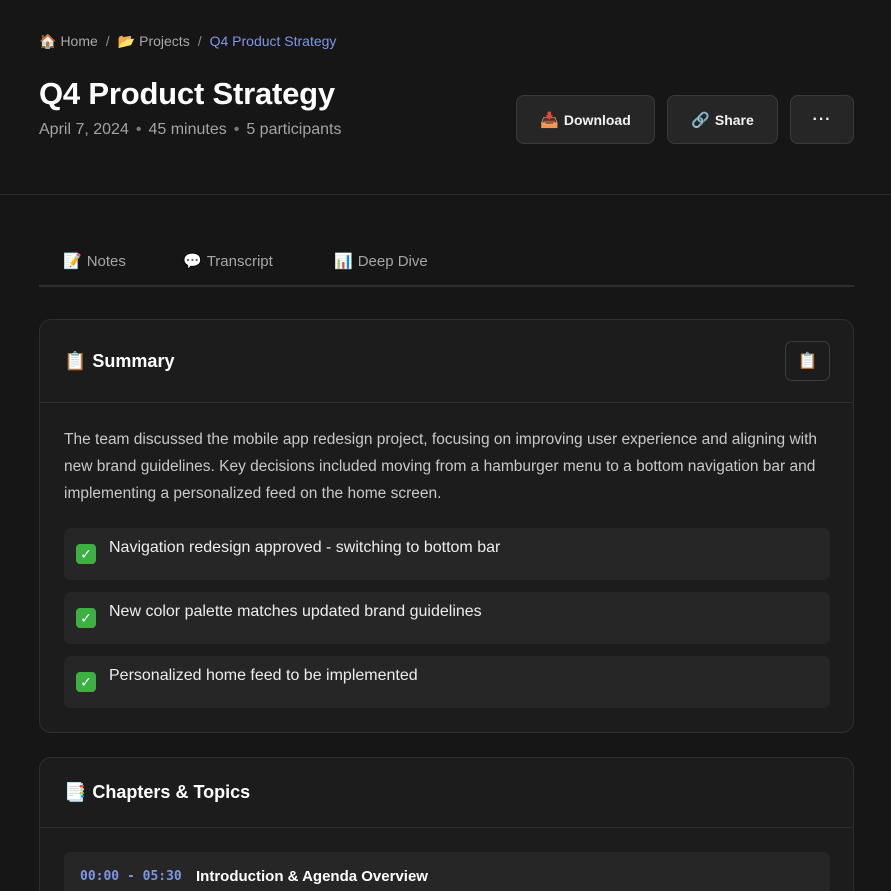  I want to click on tab-transcript-label: Transcript, so click(239, 261).